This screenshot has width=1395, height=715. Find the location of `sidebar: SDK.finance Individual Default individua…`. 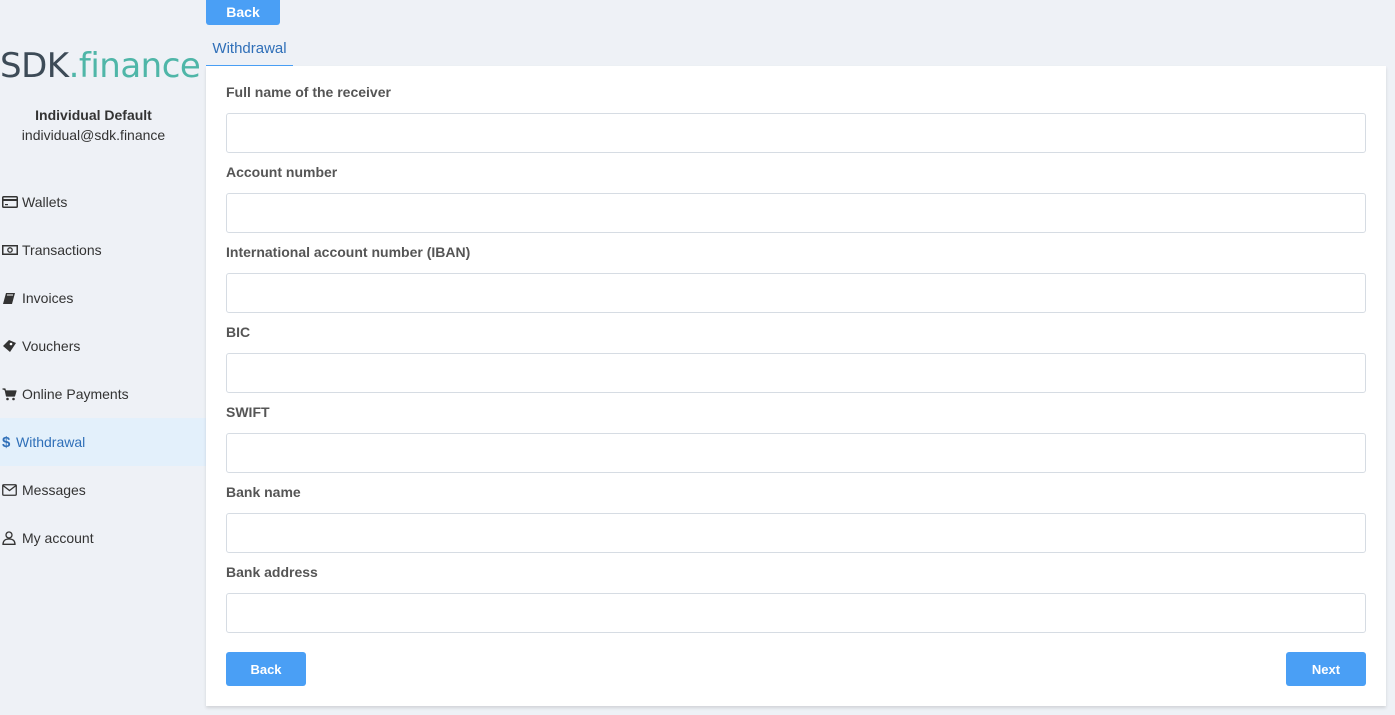

sidebar: SDK.finance Individual Default individua… is located at coordinates (103, 357).